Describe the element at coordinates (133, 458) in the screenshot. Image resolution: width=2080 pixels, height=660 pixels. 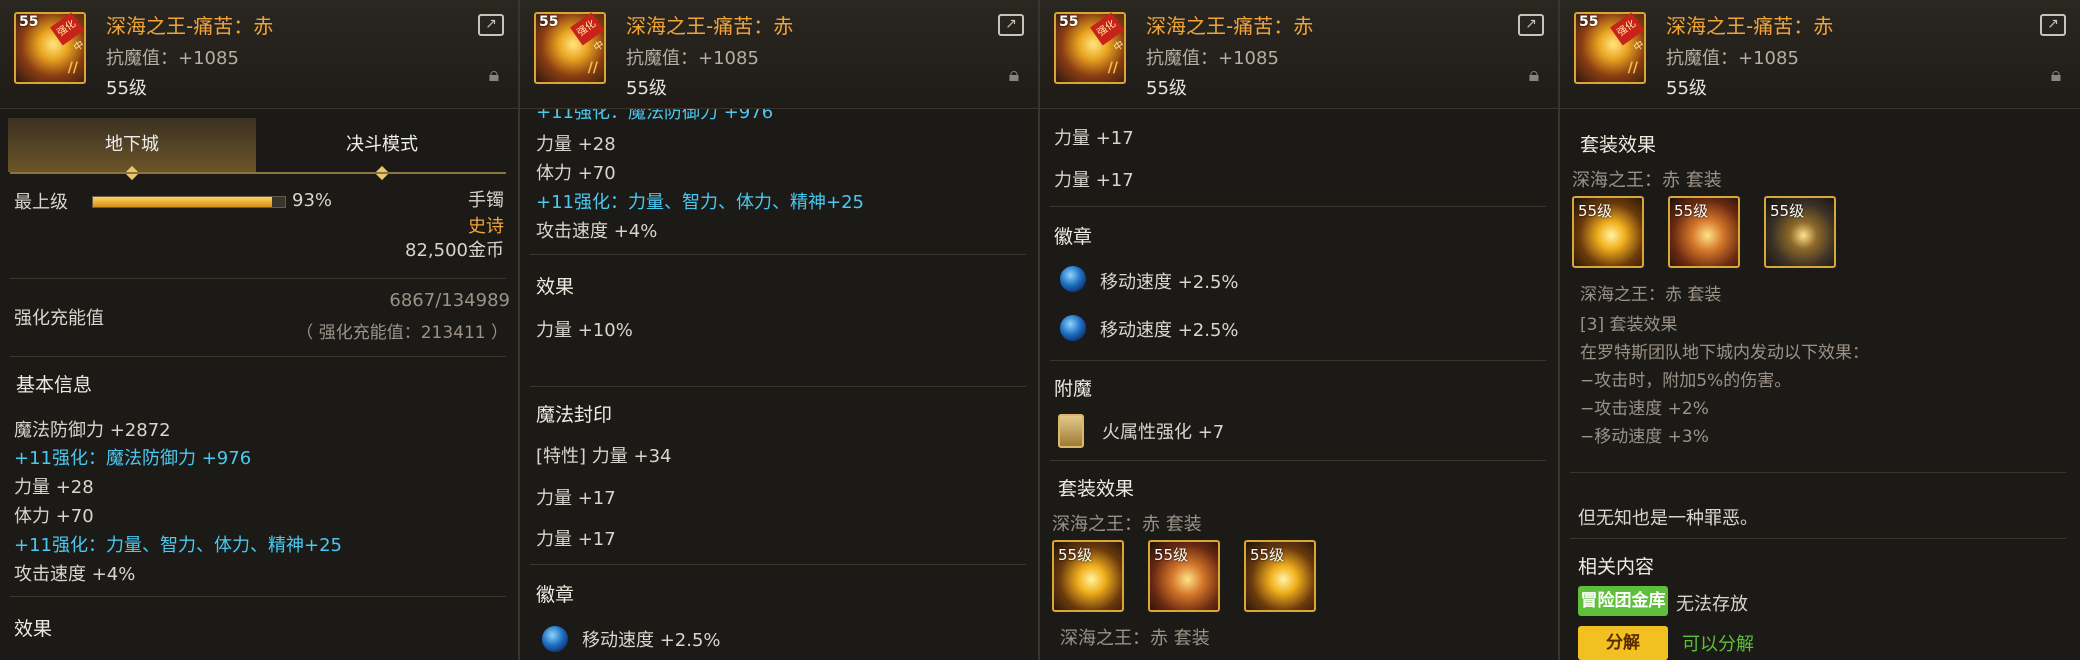
I see `stat-line: +11强化：魔法防御力 +976` at that location.